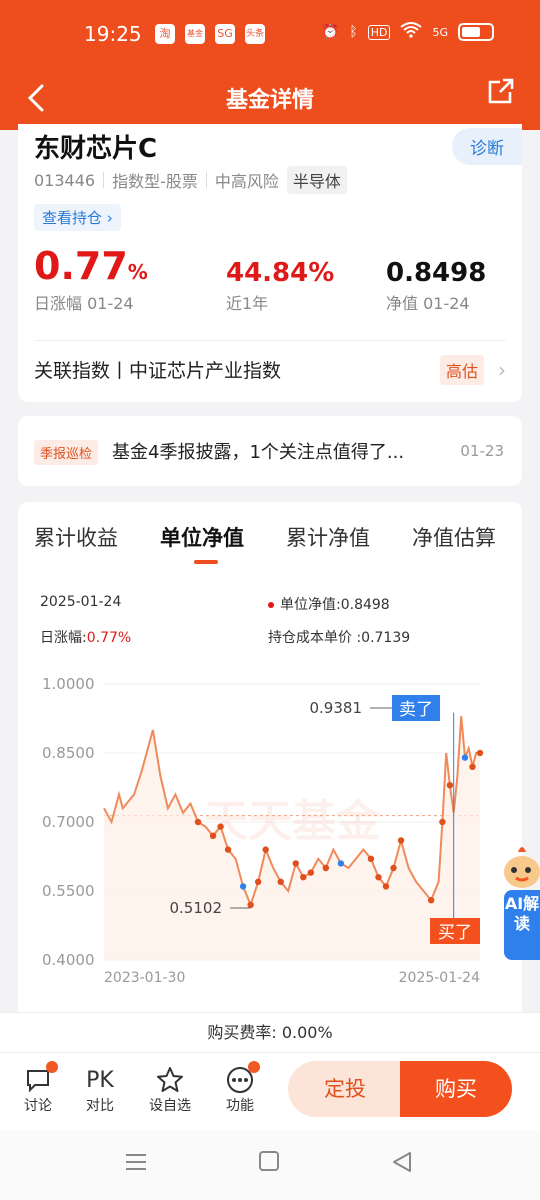 The height and width of the screenshot is (1200, 540). I want to click on related-index-row: 关联指数丨中证芯片产业指数 高估 ›, so click(270, 369).